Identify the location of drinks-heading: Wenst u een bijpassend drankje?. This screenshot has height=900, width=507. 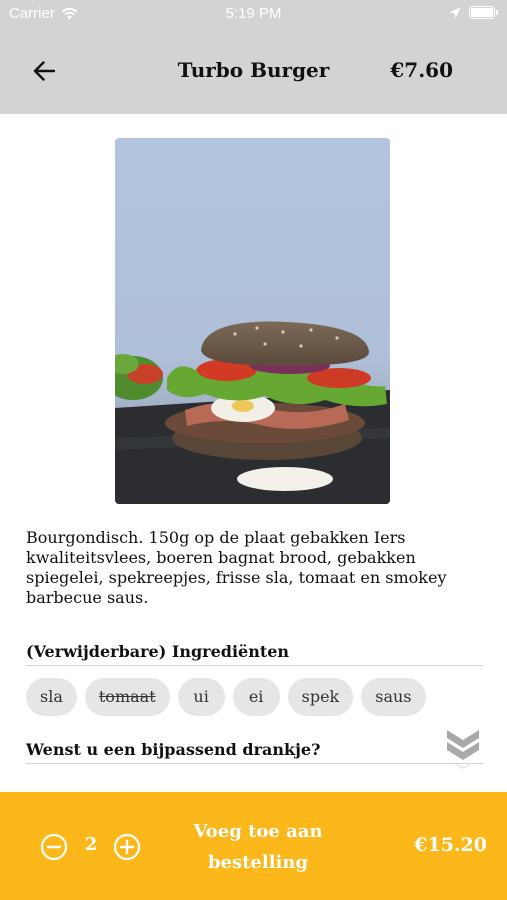
(255, 752).